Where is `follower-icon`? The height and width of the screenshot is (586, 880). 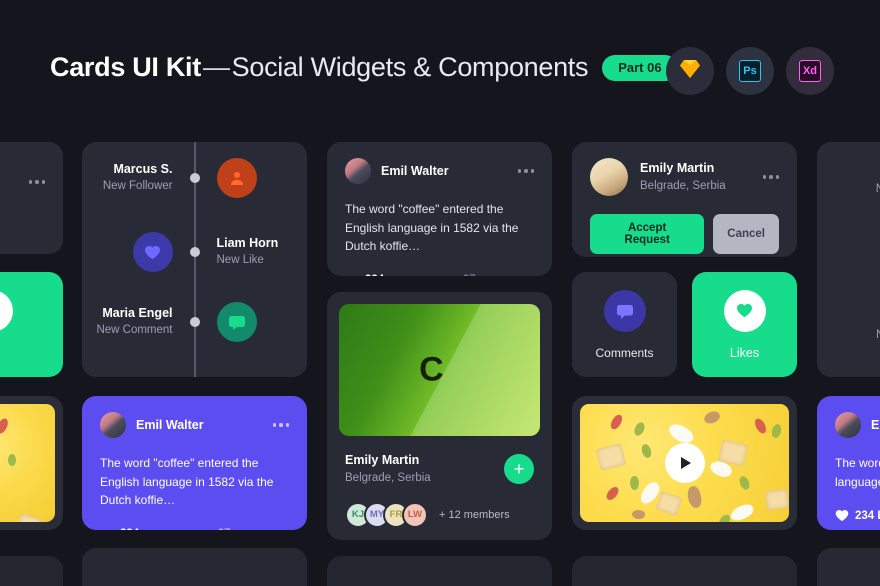
follower-icon is located at coordinates (236, 178).